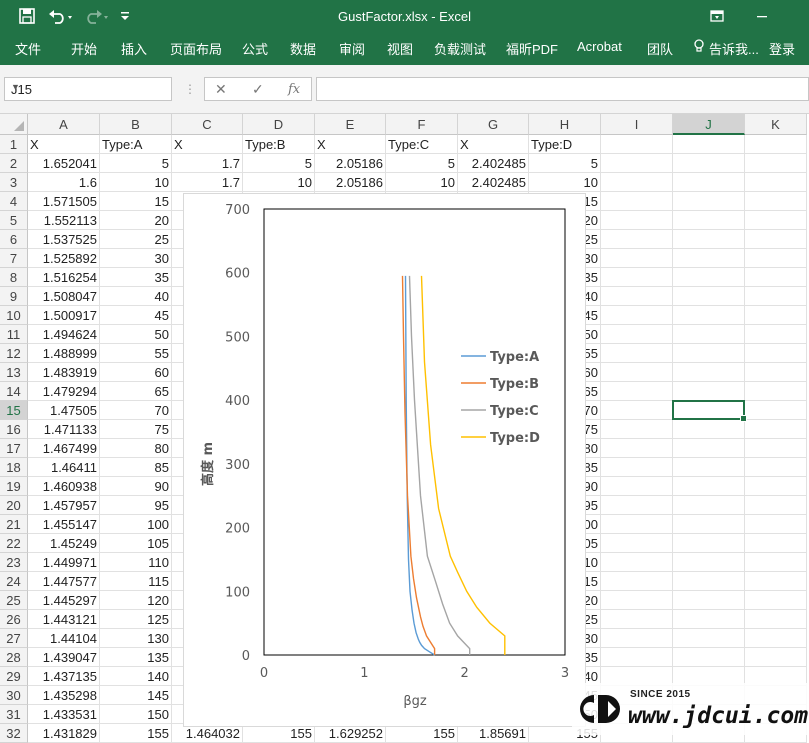  I want to click on minimize-icon, so click(762, 16).